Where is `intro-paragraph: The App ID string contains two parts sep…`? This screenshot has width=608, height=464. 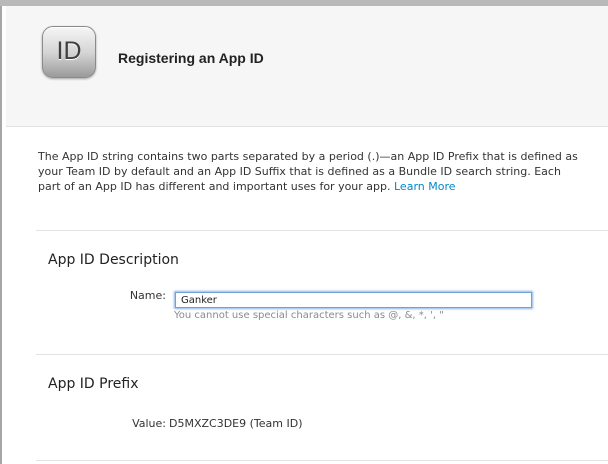 intro-paragraph: The App ID string contains two parts sep… is located at coordinates (312, 171).